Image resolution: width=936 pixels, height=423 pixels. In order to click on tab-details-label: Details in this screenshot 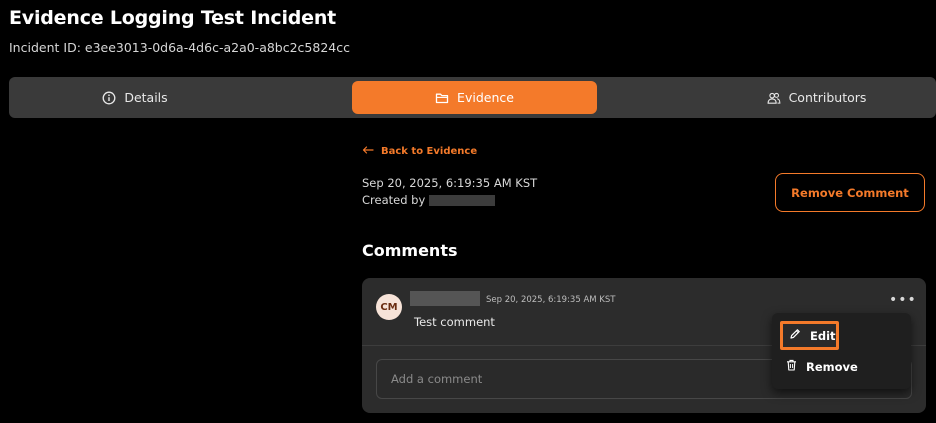, I will do `click(146, 97)`.